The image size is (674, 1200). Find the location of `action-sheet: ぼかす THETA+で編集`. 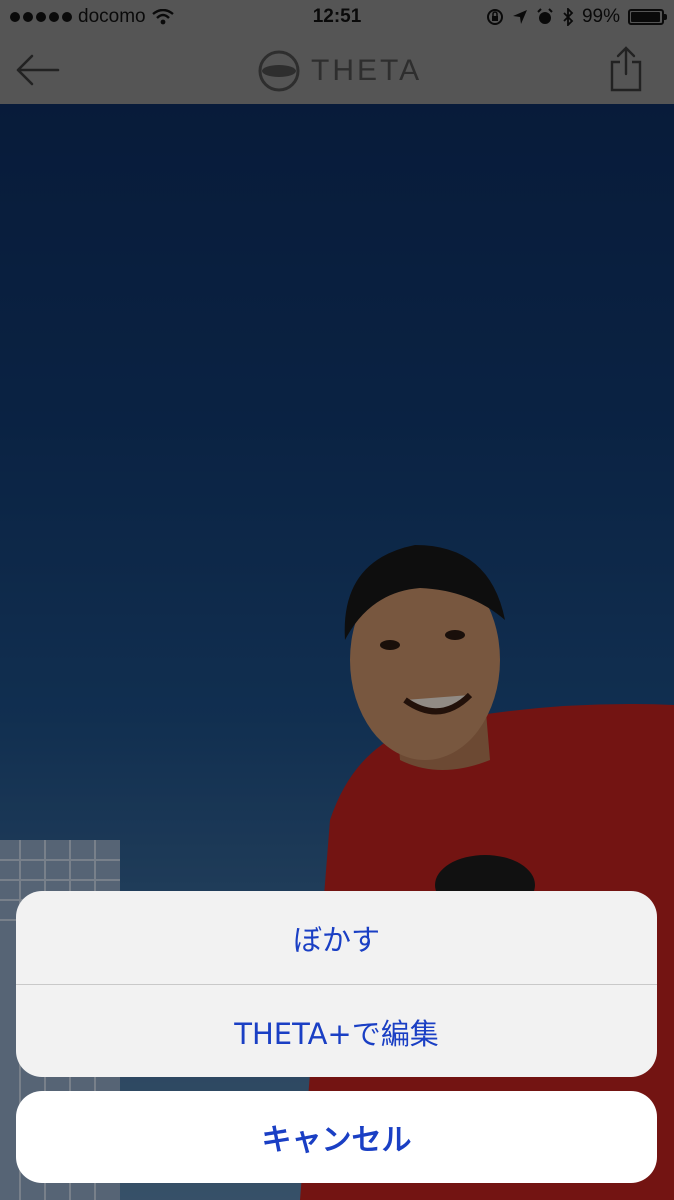

action-sheet: ぼかす THETA+で編集 is located at coordinates (336, 984).